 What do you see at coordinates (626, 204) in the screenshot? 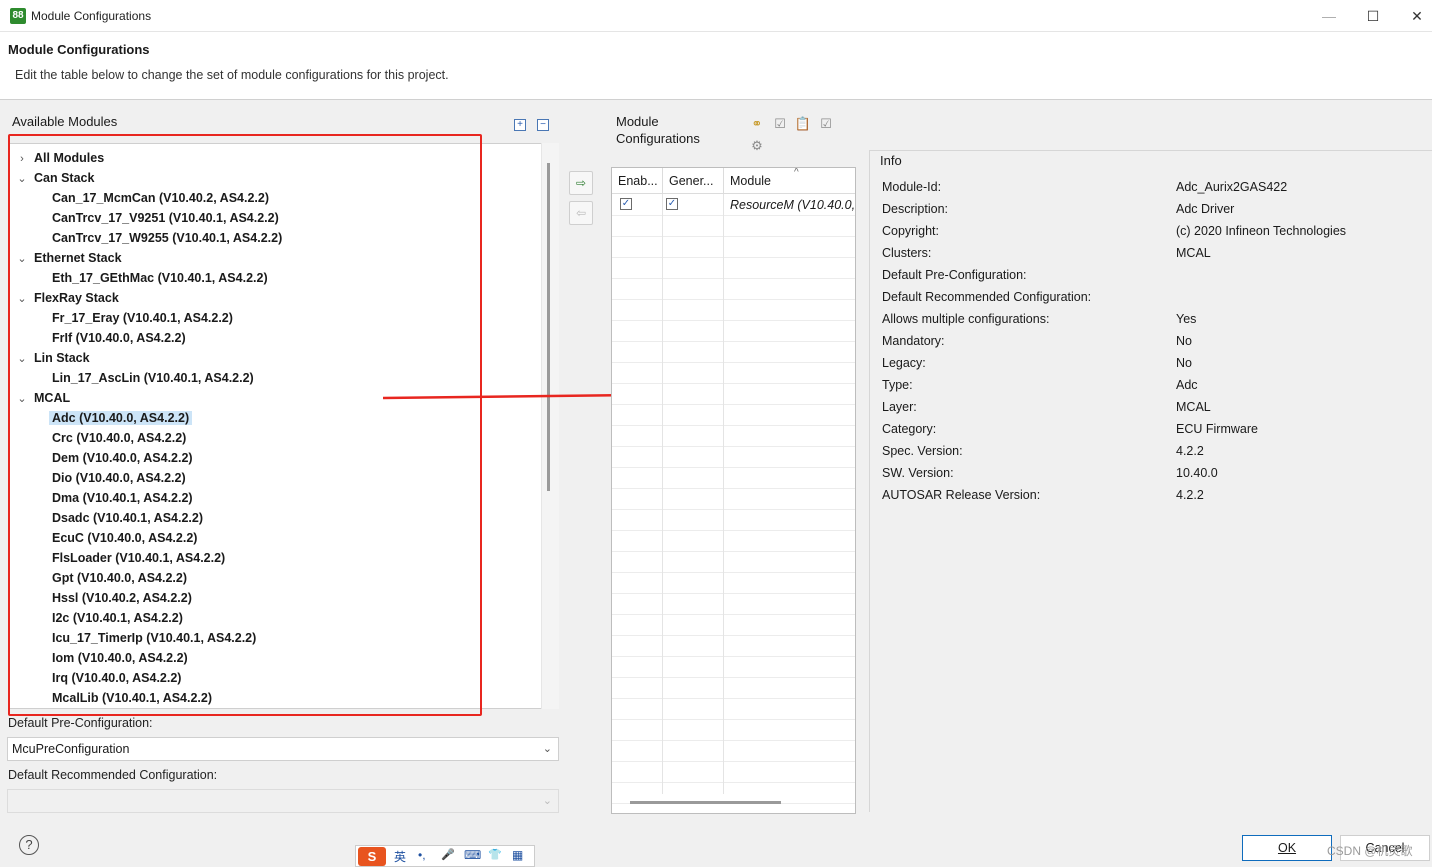
I see `row-enabled-checkbox: ✓` at bounding box center [626, 204].